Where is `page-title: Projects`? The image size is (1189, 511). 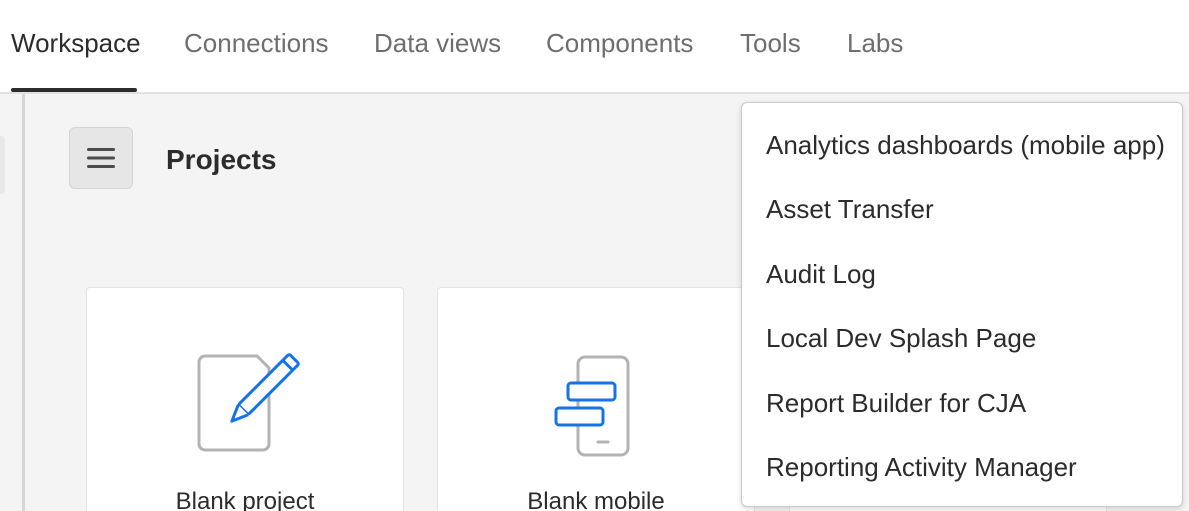 page-title: Projects is located at coordinates (221, 159).